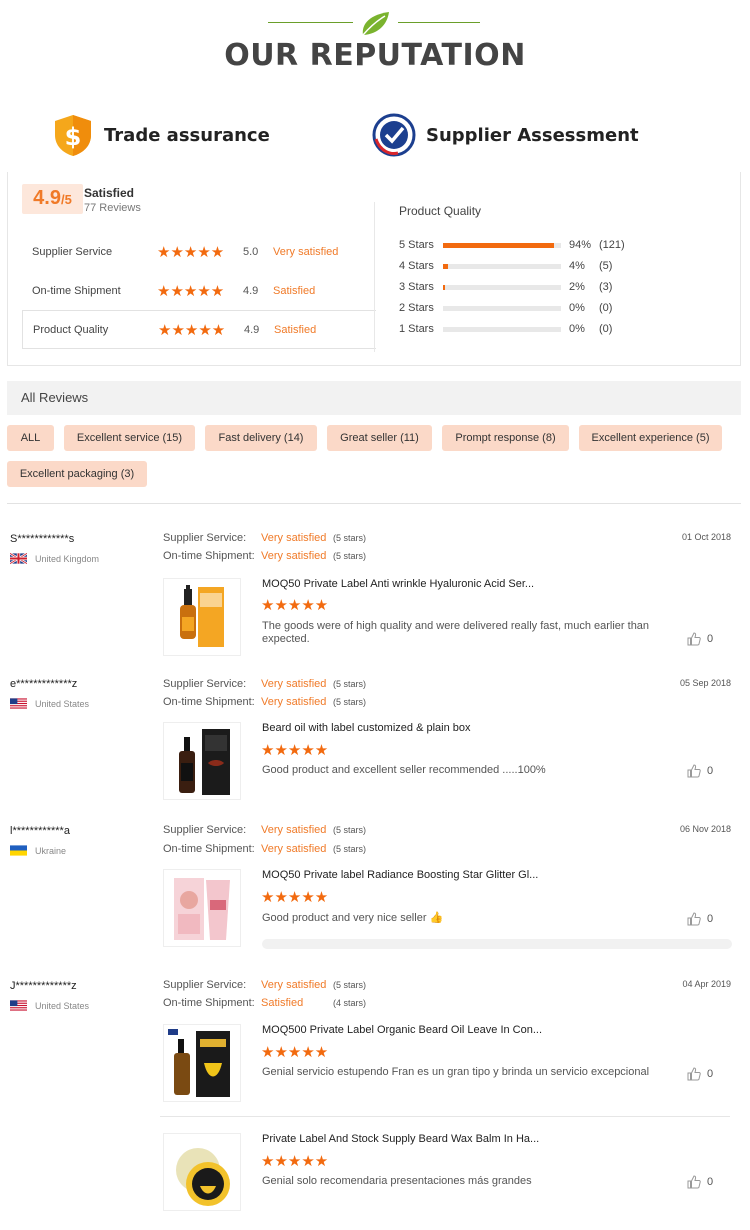 Image resolution: width=750 pixels, height=1230 pixels. What do you see at coordinates (55, 397) in the screenshot?
I see `all-reviews-title: All Reviews` at bounding box center [55, 397].